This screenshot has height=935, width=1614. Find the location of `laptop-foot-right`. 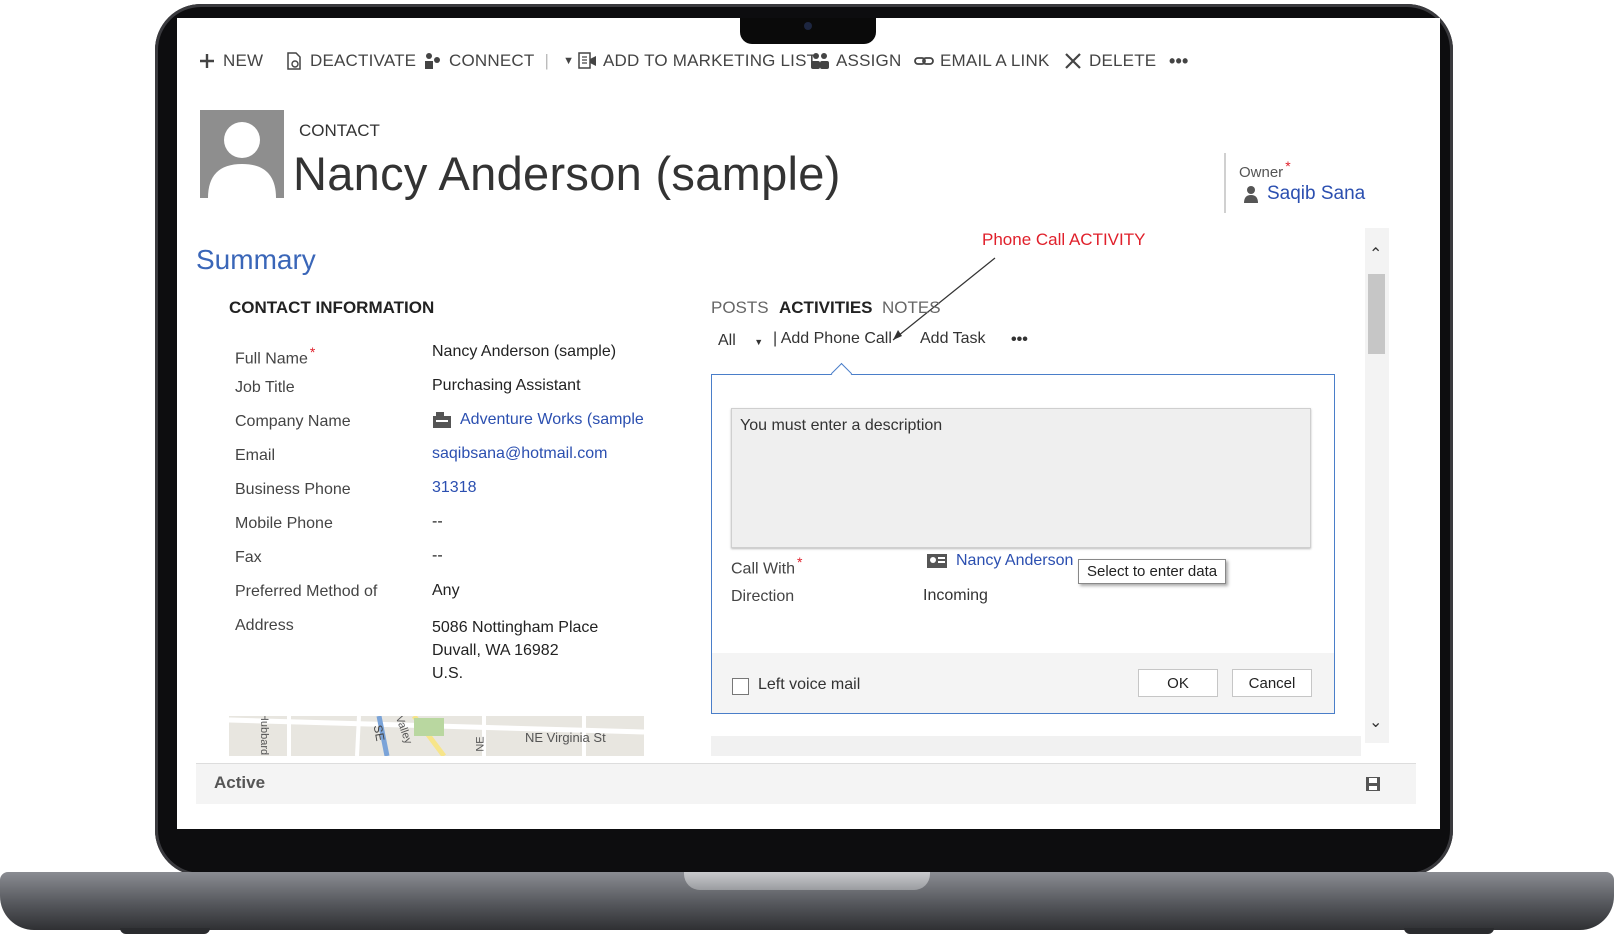

laptop-foot-right is located at coordinates (1449, 931).